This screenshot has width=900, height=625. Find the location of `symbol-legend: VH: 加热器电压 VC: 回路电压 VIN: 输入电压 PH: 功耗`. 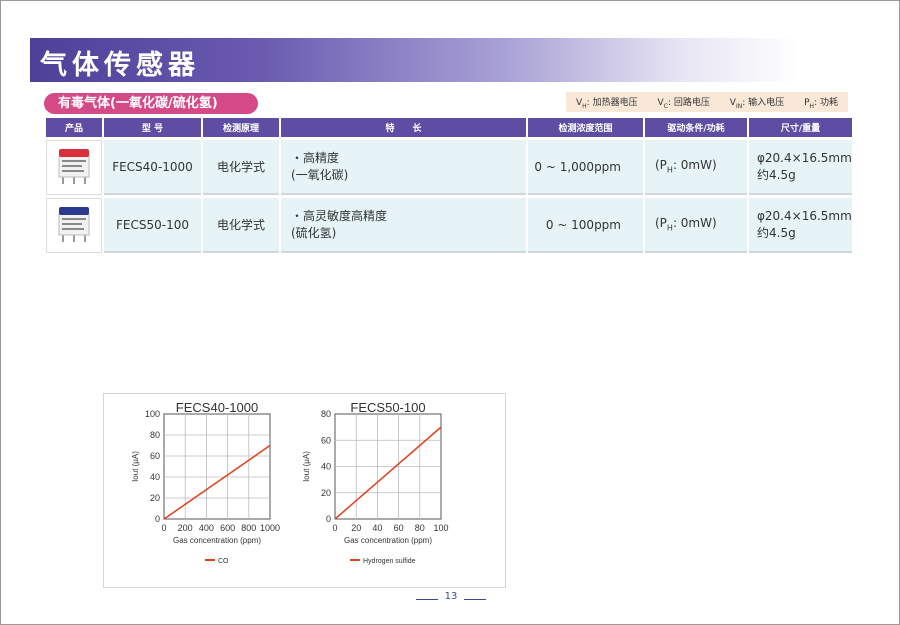

symbol-legend: VH: 加热器电压 VC: 回路电压 VIN: 输入电压 PH: 功耗 is located at coordinates (707, 102).